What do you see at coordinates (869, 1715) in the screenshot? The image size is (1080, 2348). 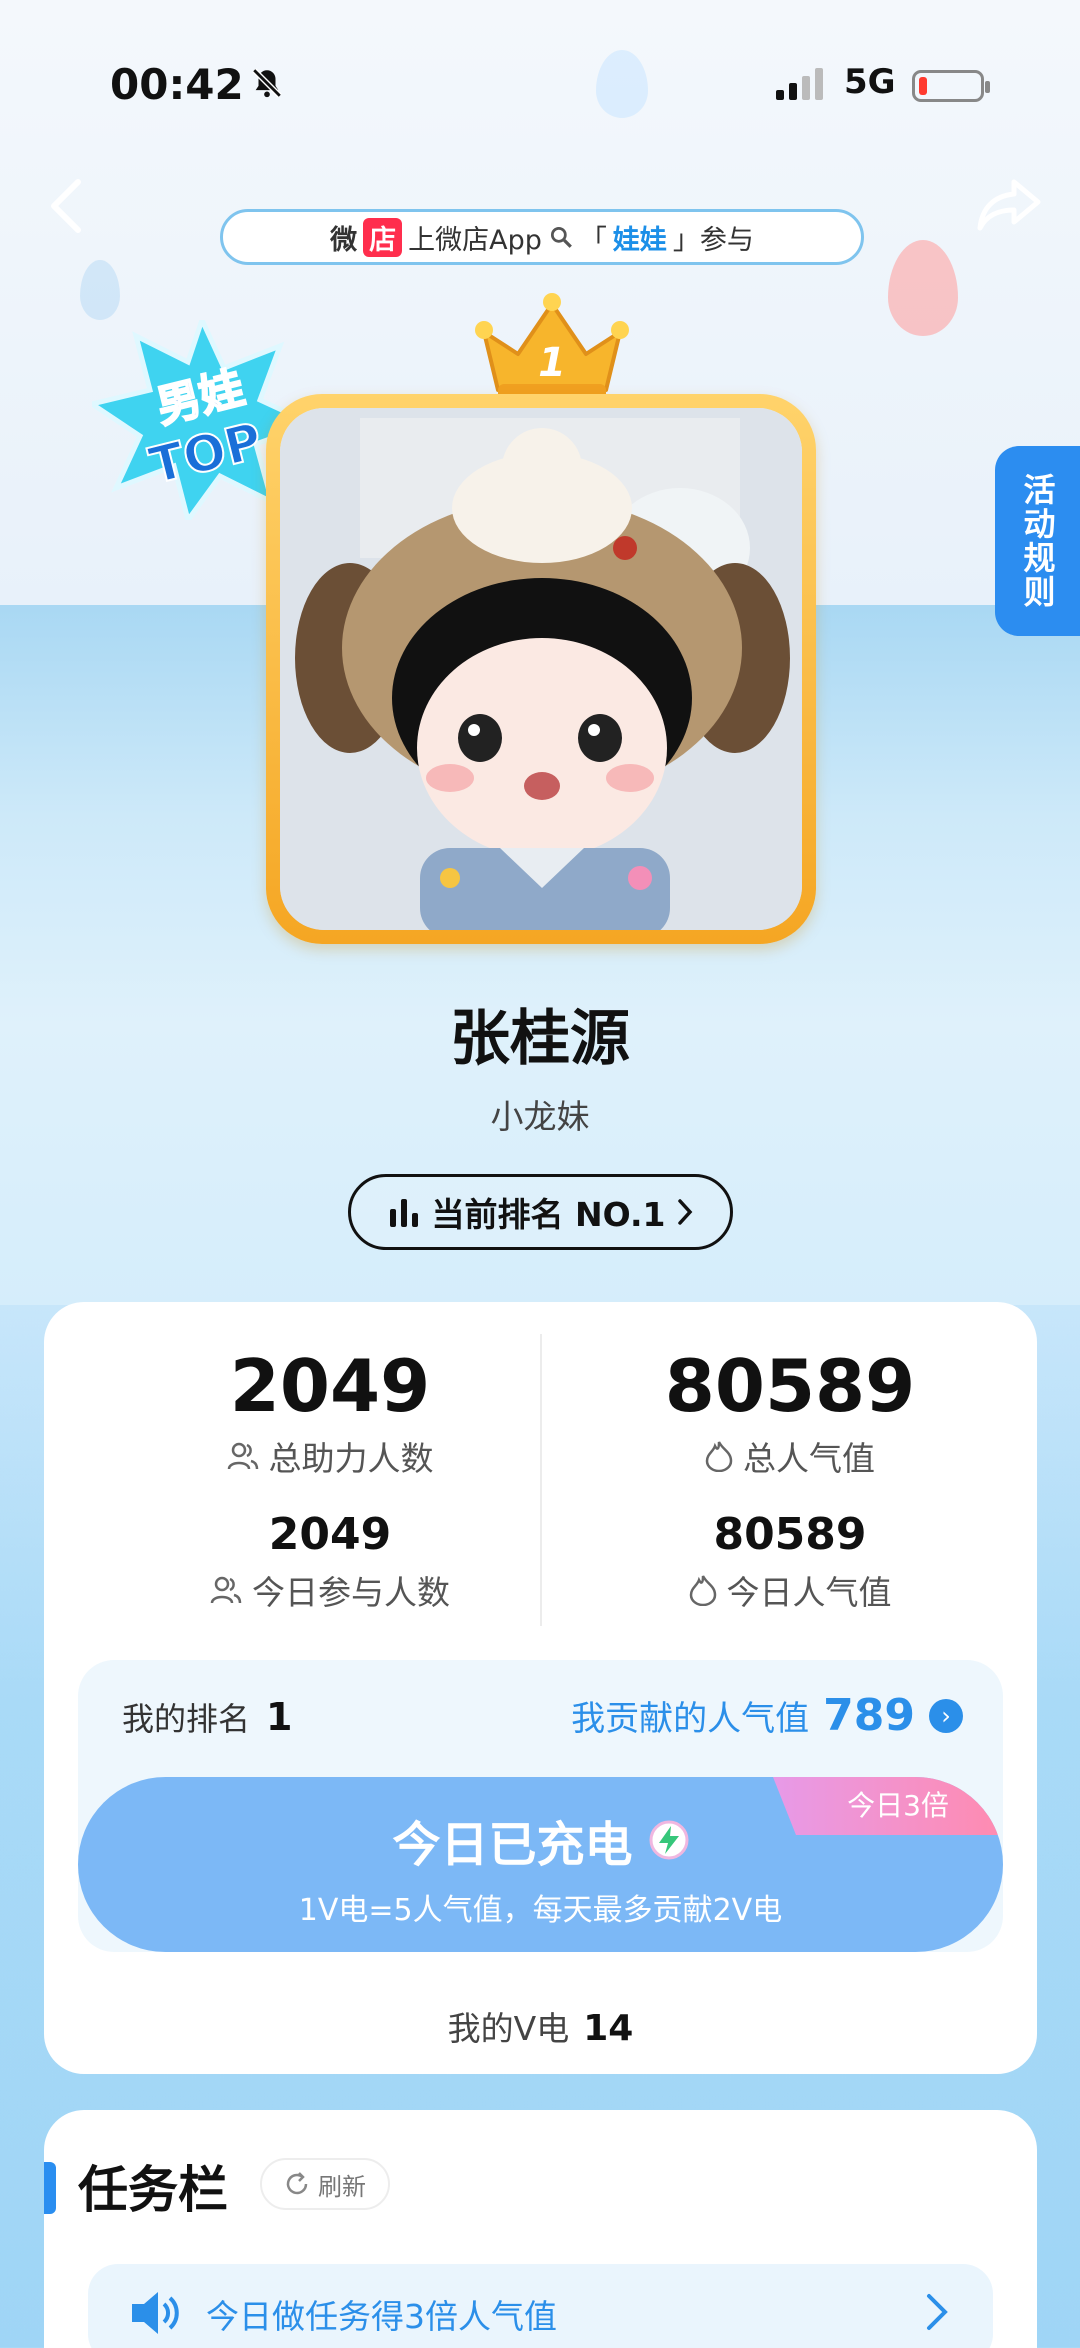 I see `contributed-value: 789` at bounding box center [869, 1715].